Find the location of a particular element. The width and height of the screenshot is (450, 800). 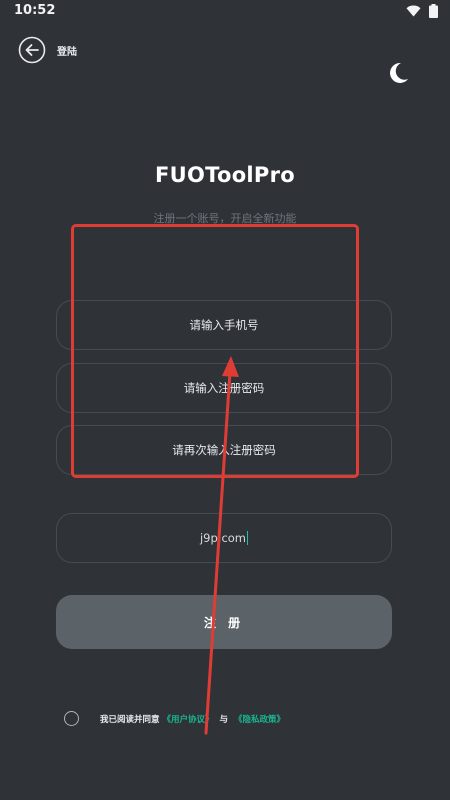

privacy-policy-link: 《隐私政策》 is located at coordinates (259, 720).